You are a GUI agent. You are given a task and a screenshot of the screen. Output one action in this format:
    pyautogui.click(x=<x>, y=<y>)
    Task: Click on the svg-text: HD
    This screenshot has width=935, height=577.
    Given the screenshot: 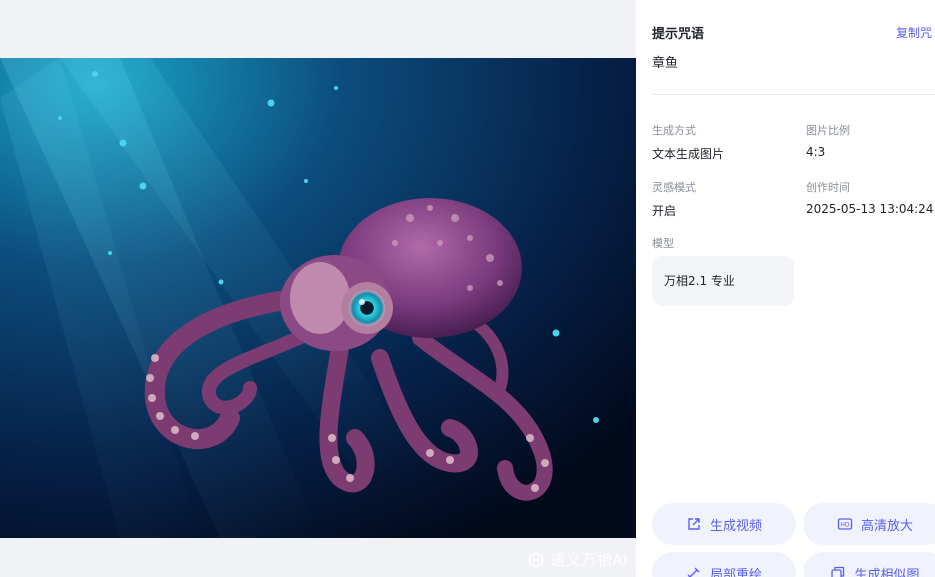 What is the action you would take?
    pyautogui.click(x=845, y=525)
    